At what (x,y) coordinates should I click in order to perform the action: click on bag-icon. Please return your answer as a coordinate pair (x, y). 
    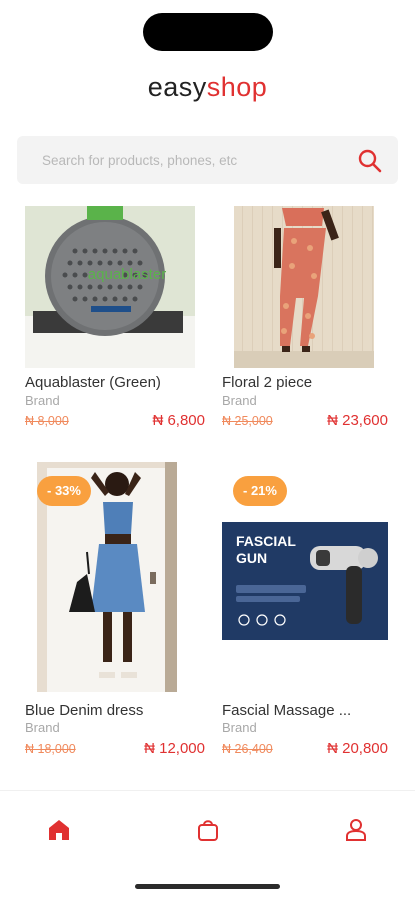
    Looking at the image, I should click on (208, 830).